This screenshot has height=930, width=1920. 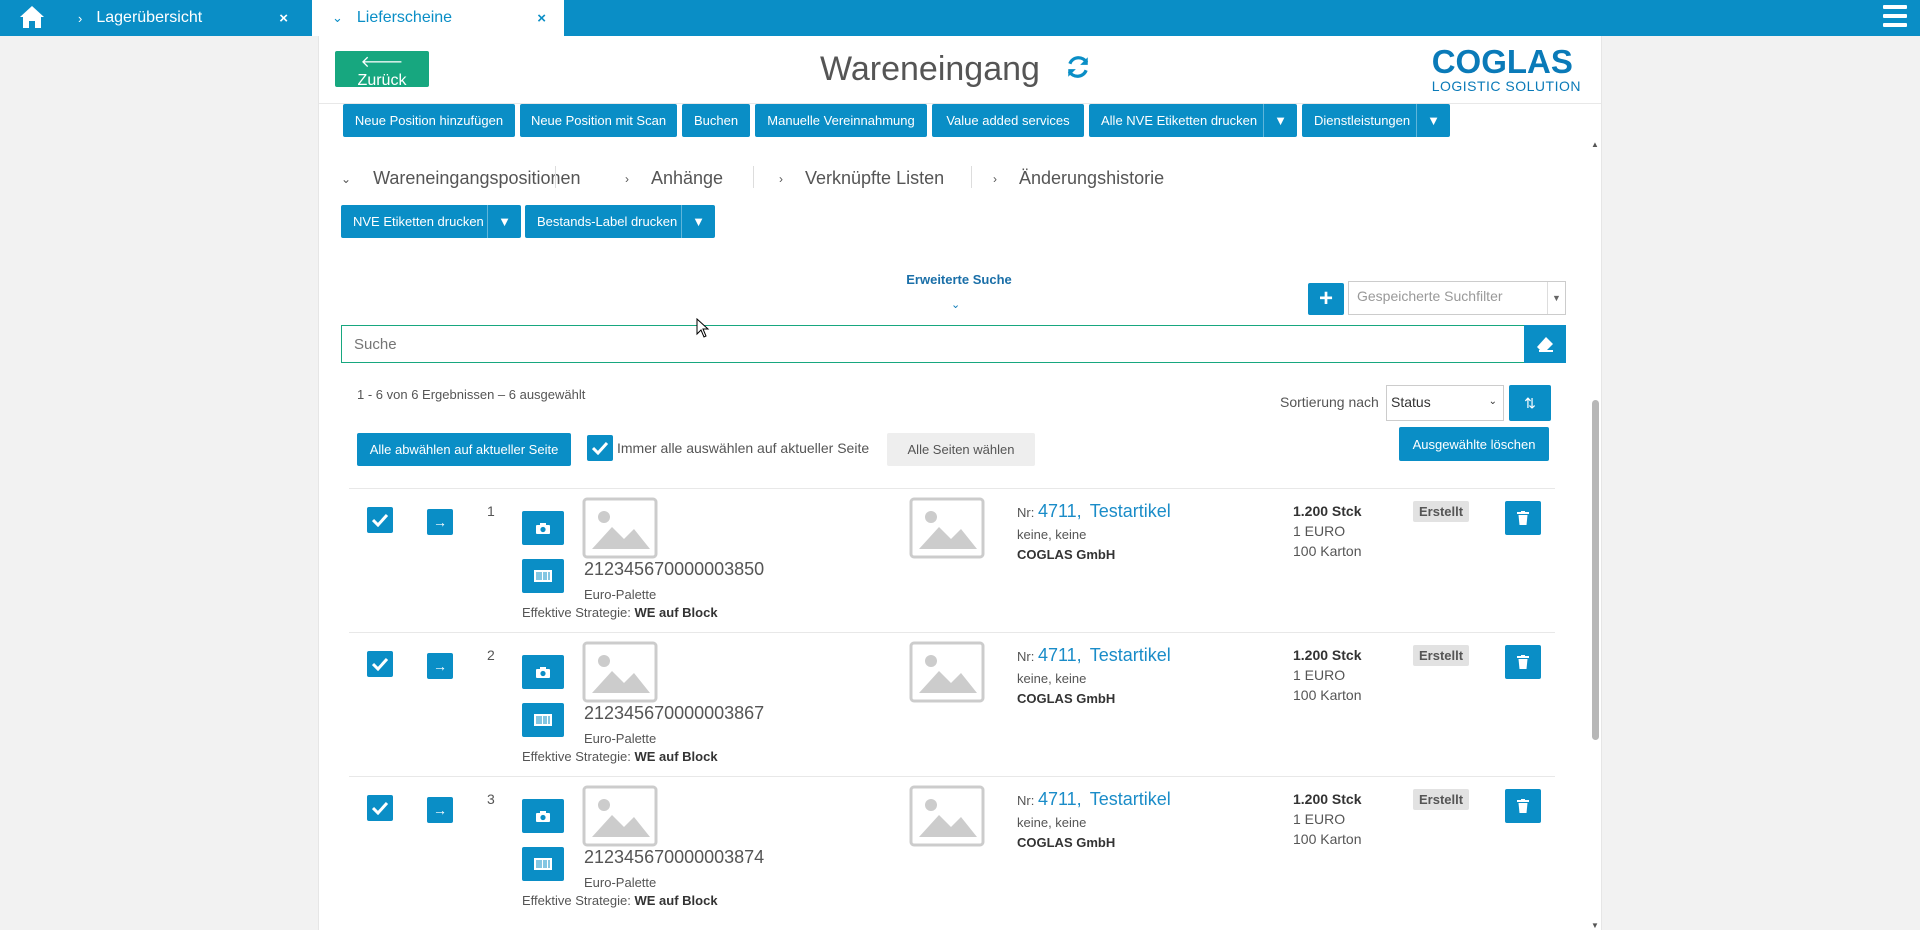 I want to click on sort-label: Sortierung nach, so click(x=1329, y=402).